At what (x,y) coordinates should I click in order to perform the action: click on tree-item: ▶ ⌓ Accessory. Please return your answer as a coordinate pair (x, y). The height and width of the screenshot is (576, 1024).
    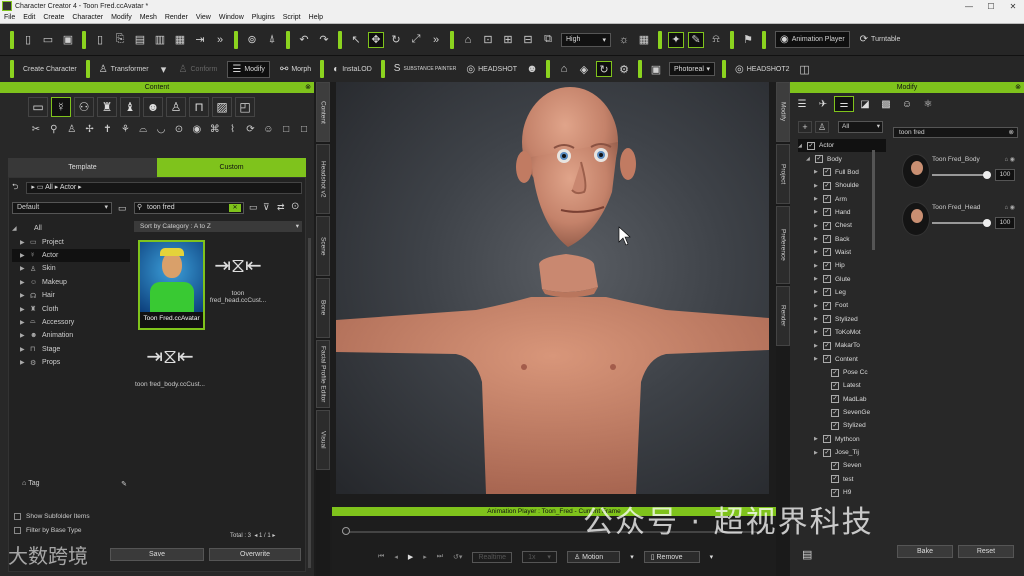
    Looking at the image, I should click on (71, 322).